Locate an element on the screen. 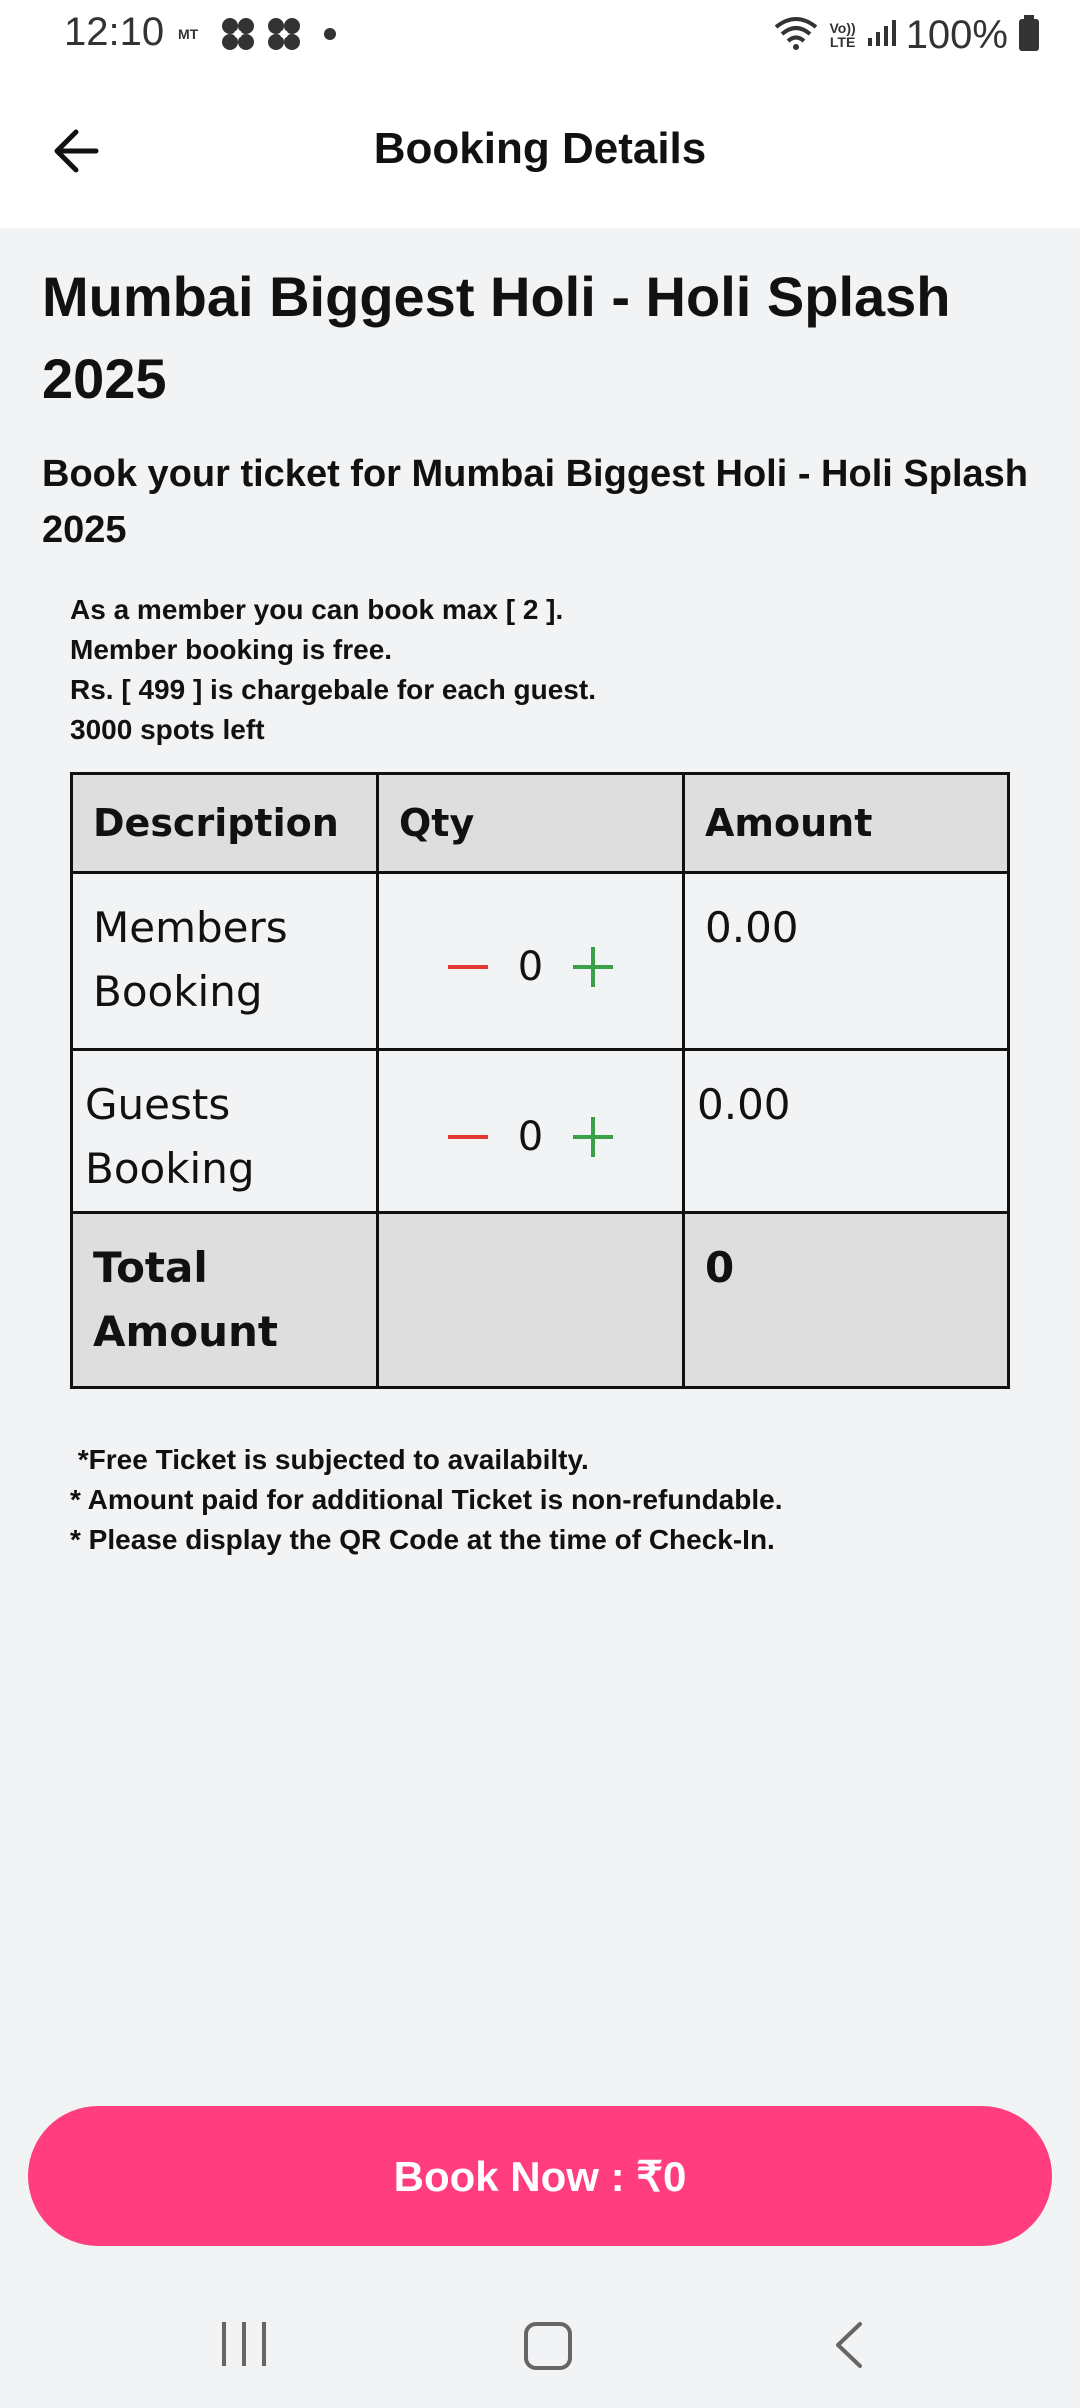 The width and height of the screenshot is (1080, 2408). info-spots-left: 3000 spots left is located at coordinates (167, 729).